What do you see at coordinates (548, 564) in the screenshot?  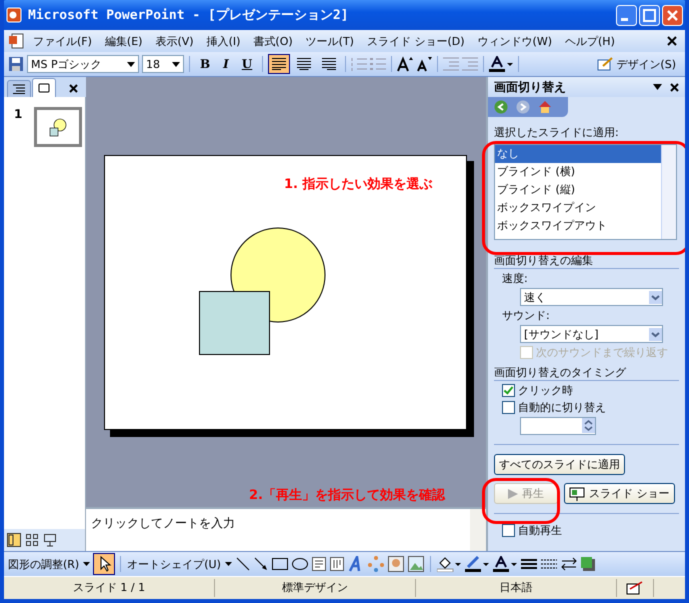 I see `dash-style-icon` at bounding box center [548, 564].